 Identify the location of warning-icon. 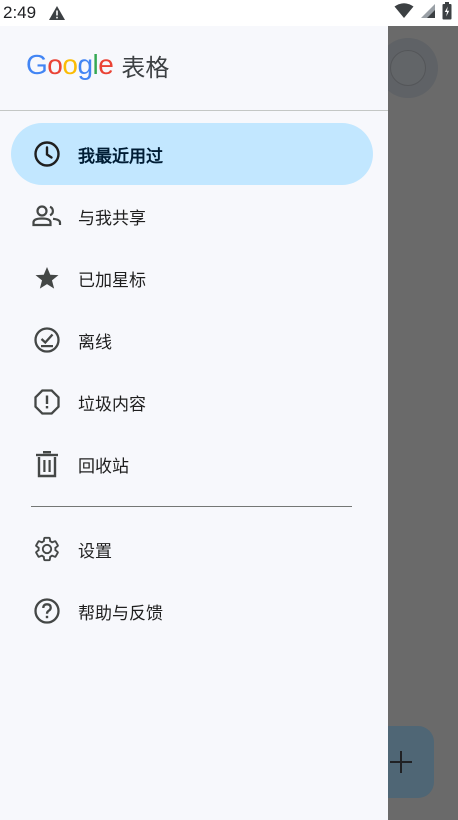
(57, 13).